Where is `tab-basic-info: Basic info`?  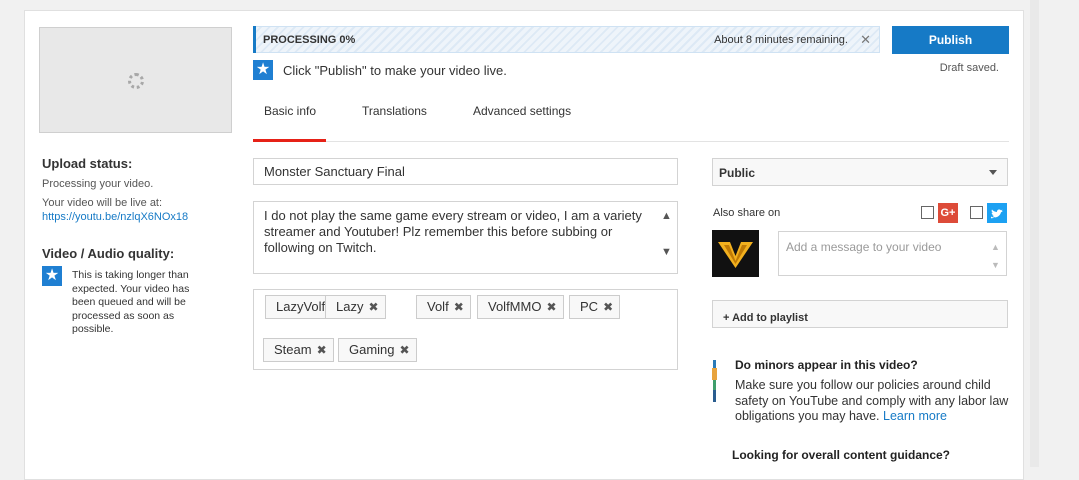
tab-basic-info: Basic info is located at coordinates (290, 111).